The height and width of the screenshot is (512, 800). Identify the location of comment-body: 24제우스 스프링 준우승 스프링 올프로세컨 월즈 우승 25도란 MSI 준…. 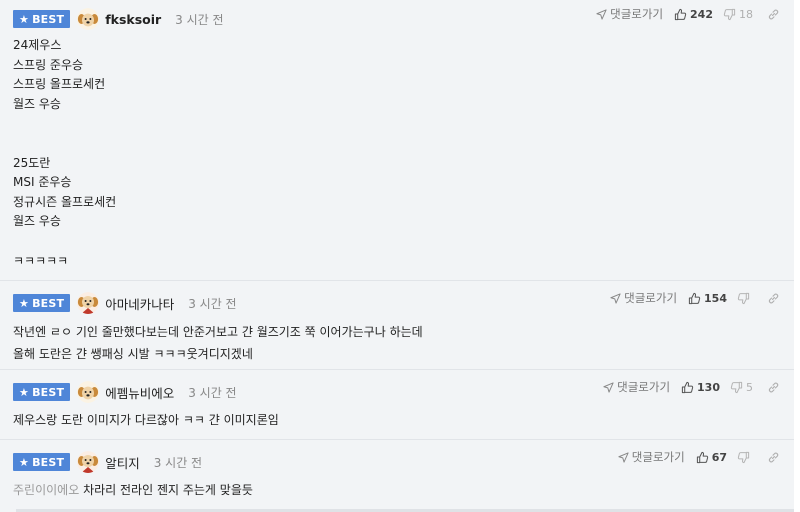
(64, 153).